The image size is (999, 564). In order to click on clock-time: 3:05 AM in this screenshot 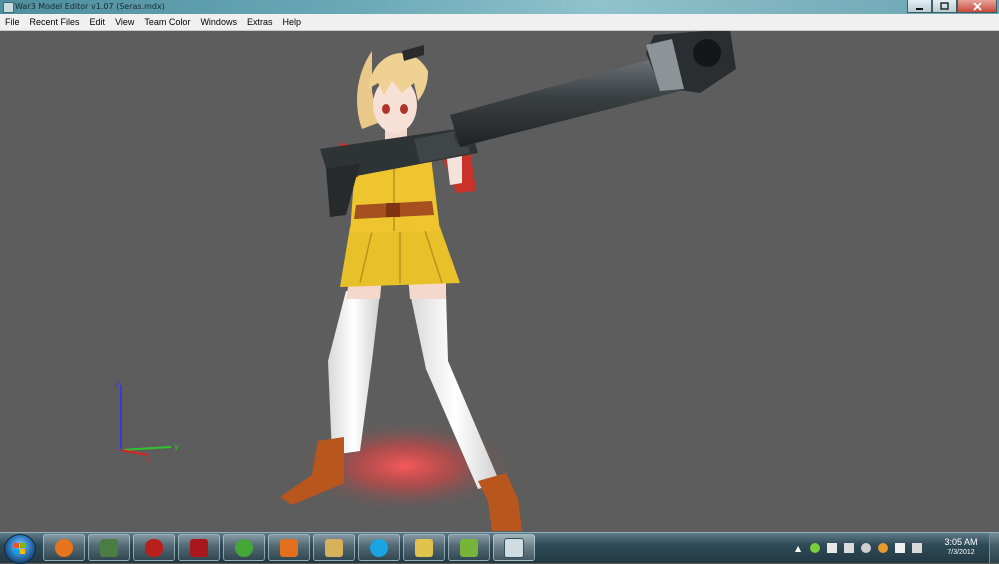, I will do `click(961, 542)`.